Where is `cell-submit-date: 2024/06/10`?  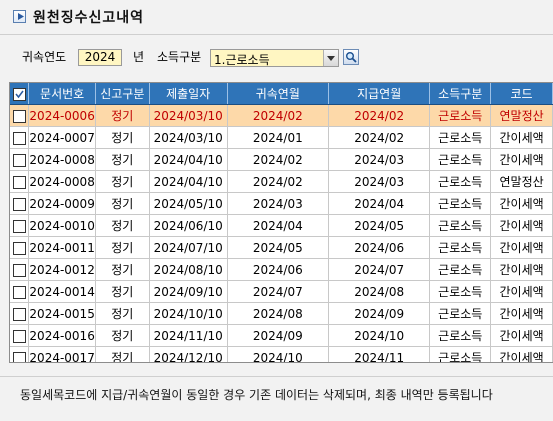
cell-submit-date: 2024/06/10 is located at coordinates (188, 225).